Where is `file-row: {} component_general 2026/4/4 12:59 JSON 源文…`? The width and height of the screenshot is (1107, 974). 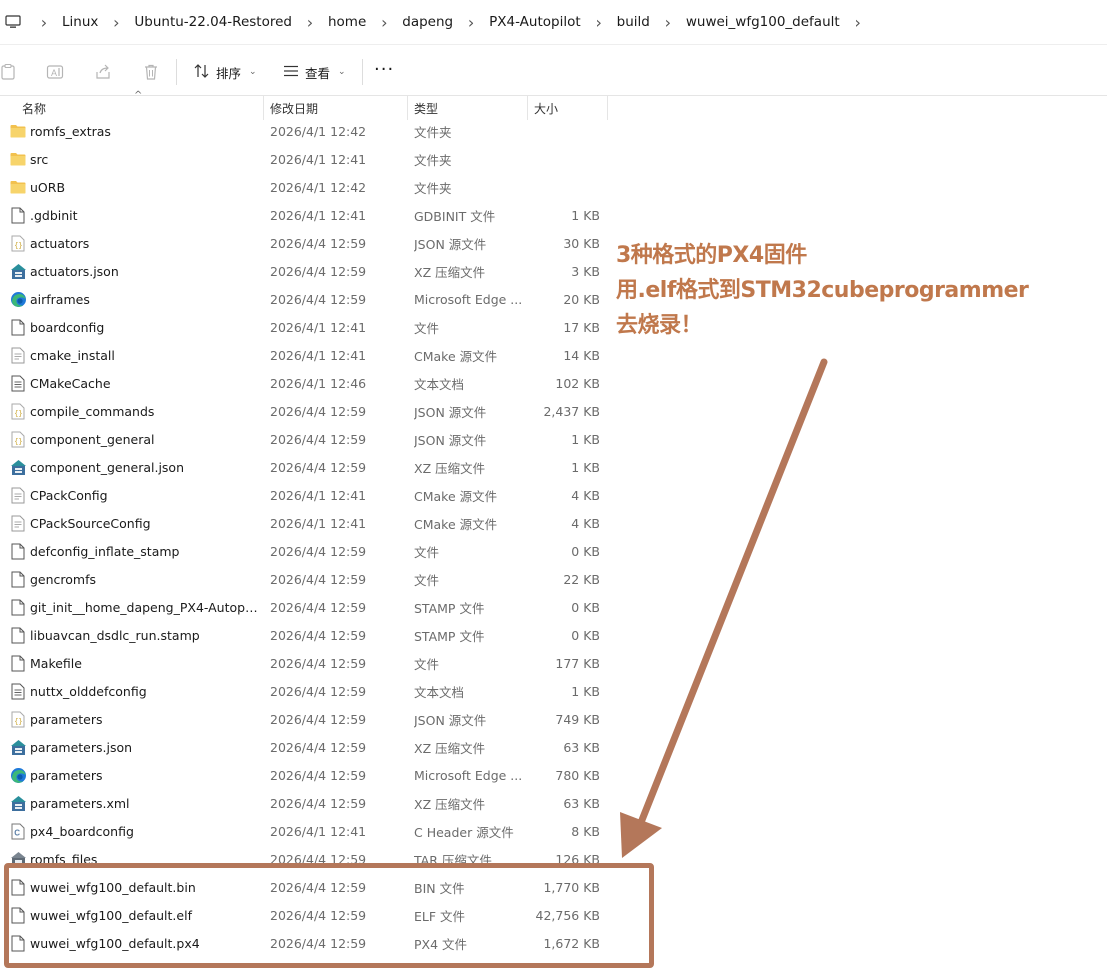 file-row: {} component_general 2026/4/4 12:59 JSON 源文… is located at coordinates (305, 439).